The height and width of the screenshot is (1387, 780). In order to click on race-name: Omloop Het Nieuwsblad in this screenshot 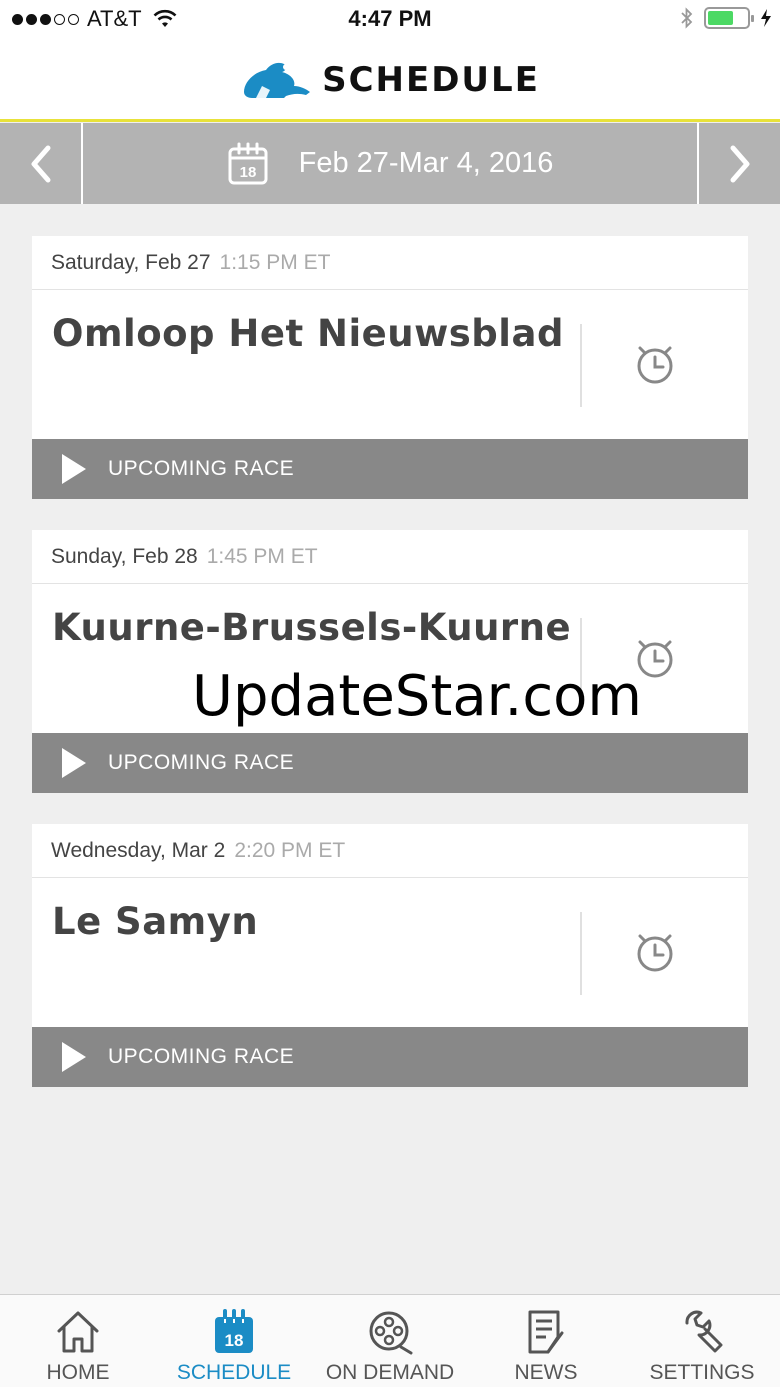, I will do `click(308, 333)`.